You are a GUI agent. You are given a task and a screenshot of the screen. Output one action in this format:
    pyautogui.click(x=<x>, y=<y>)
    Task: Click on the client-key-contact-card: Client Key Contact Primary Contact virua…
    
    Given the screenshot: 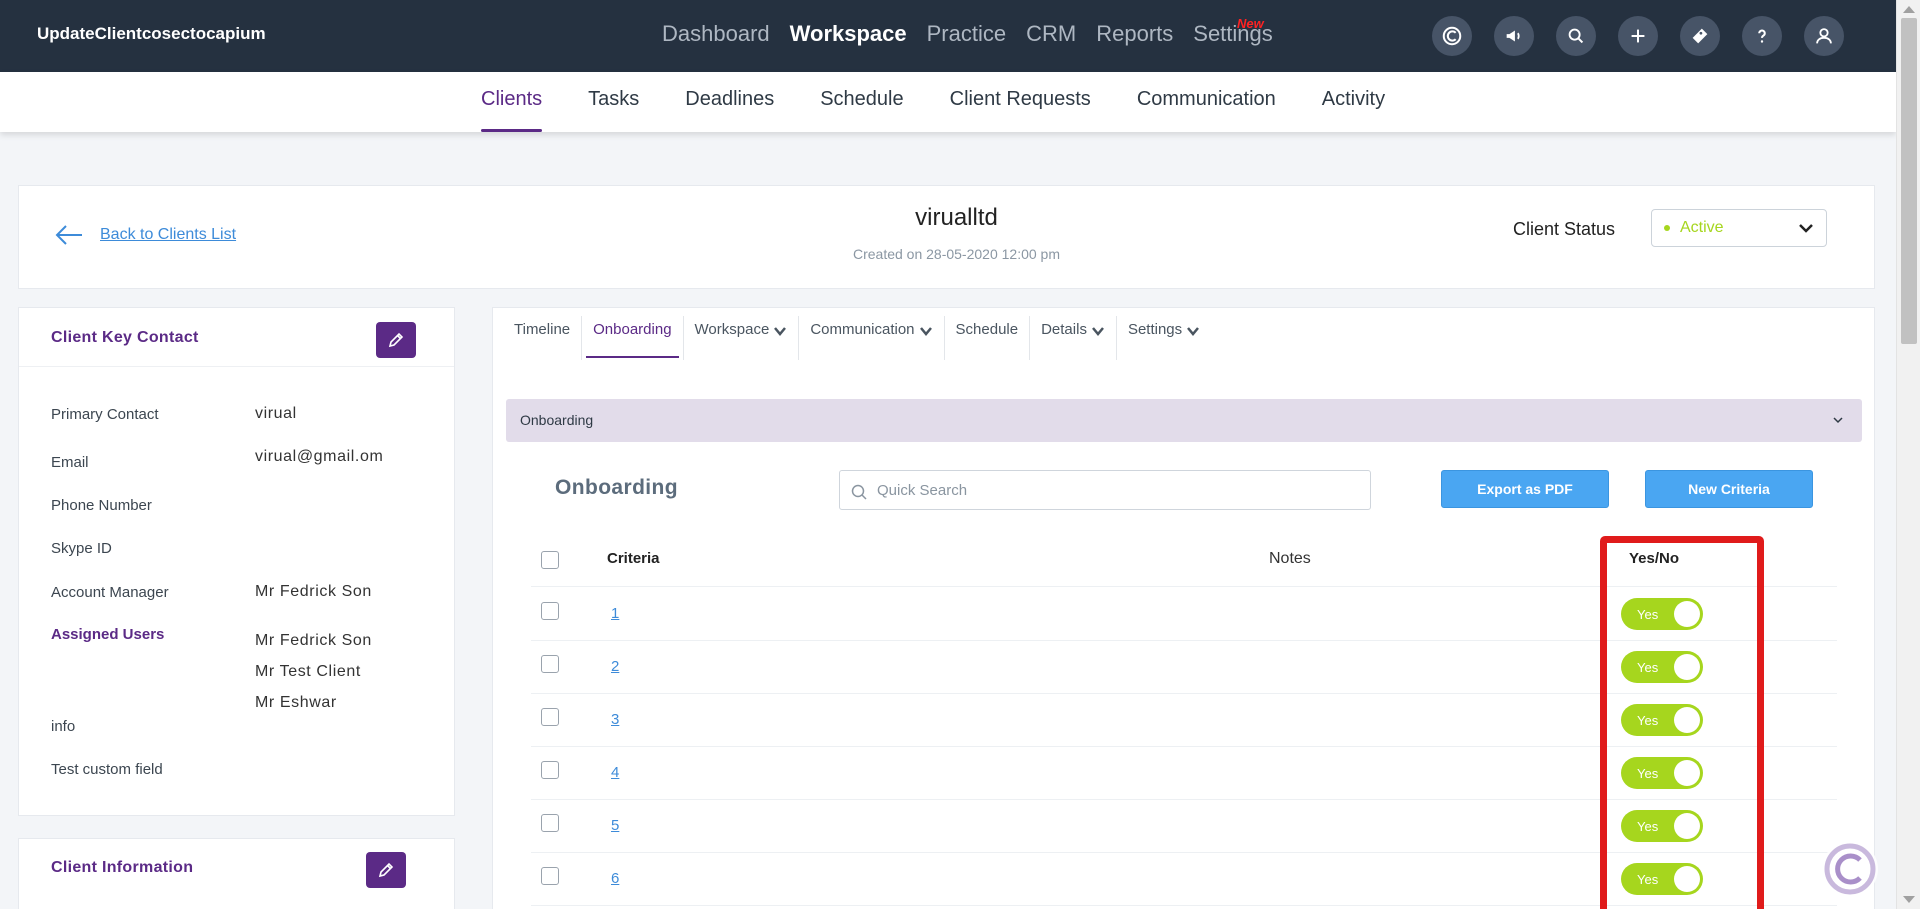 What is the action you would take?
    pyautogui.click(x=236, y=561)
    